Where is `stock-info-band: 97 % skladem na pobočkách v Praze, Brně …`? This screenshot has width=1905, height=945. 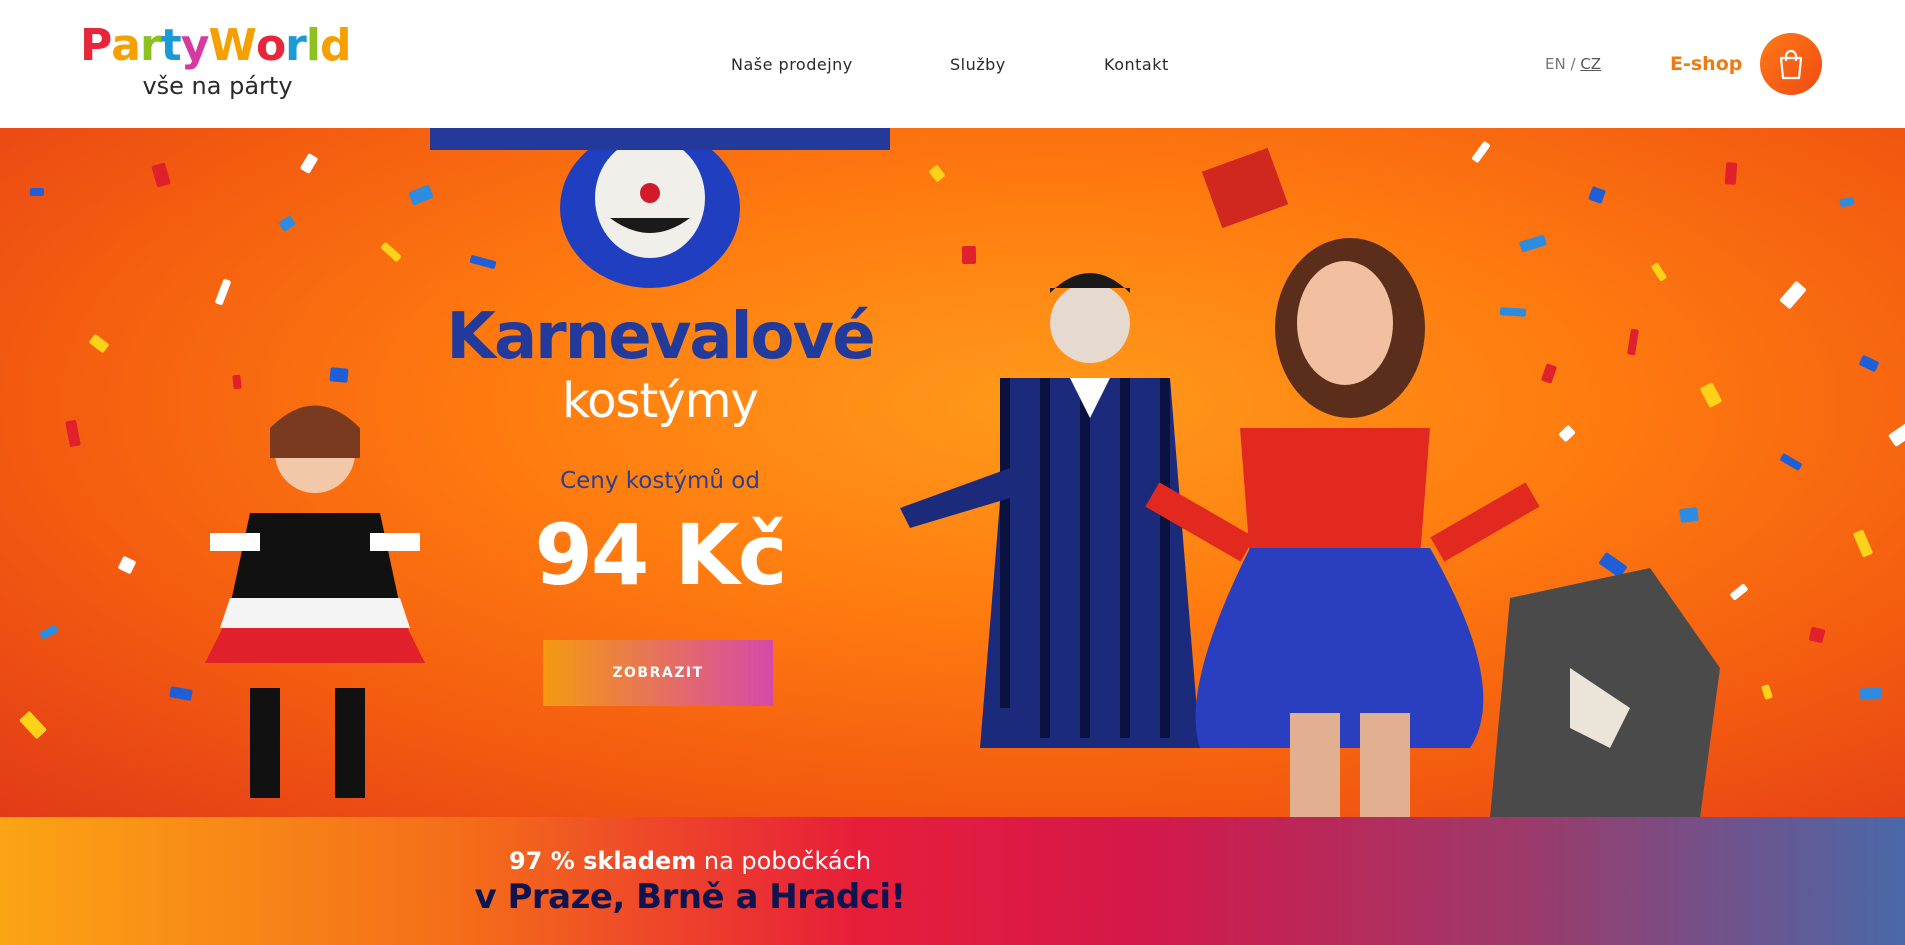 stock-info-band: 97 % skladem na pobočkách v Praze, Brně … is located at coordinates (952, 881).